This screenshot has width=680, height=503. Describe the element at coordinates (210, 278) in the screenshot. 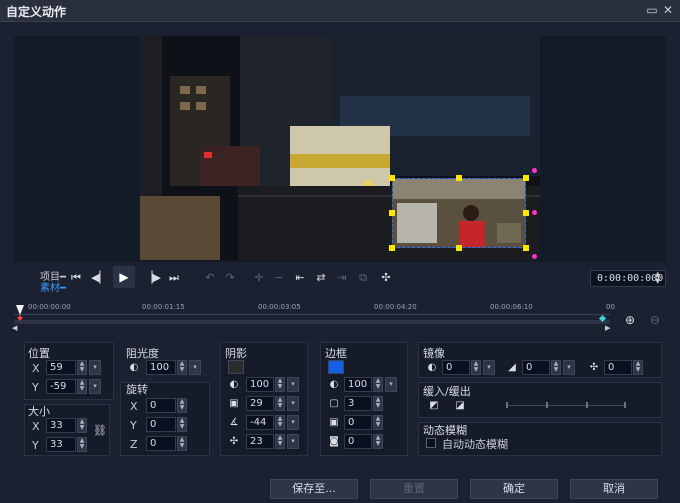

I see `undo-icon: ↶` at that location.